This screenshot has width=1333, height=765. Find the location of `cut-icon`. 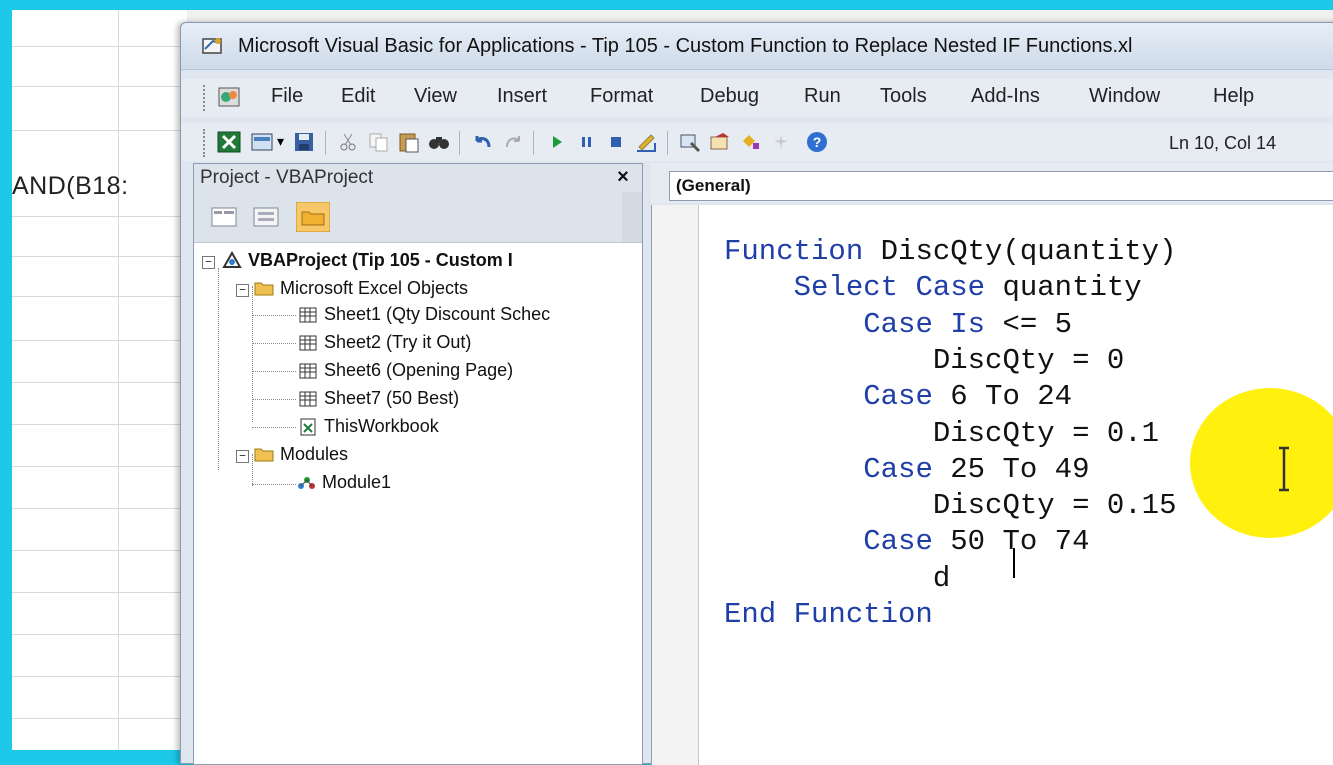

cut-icon is located at coordinates (349, 142).